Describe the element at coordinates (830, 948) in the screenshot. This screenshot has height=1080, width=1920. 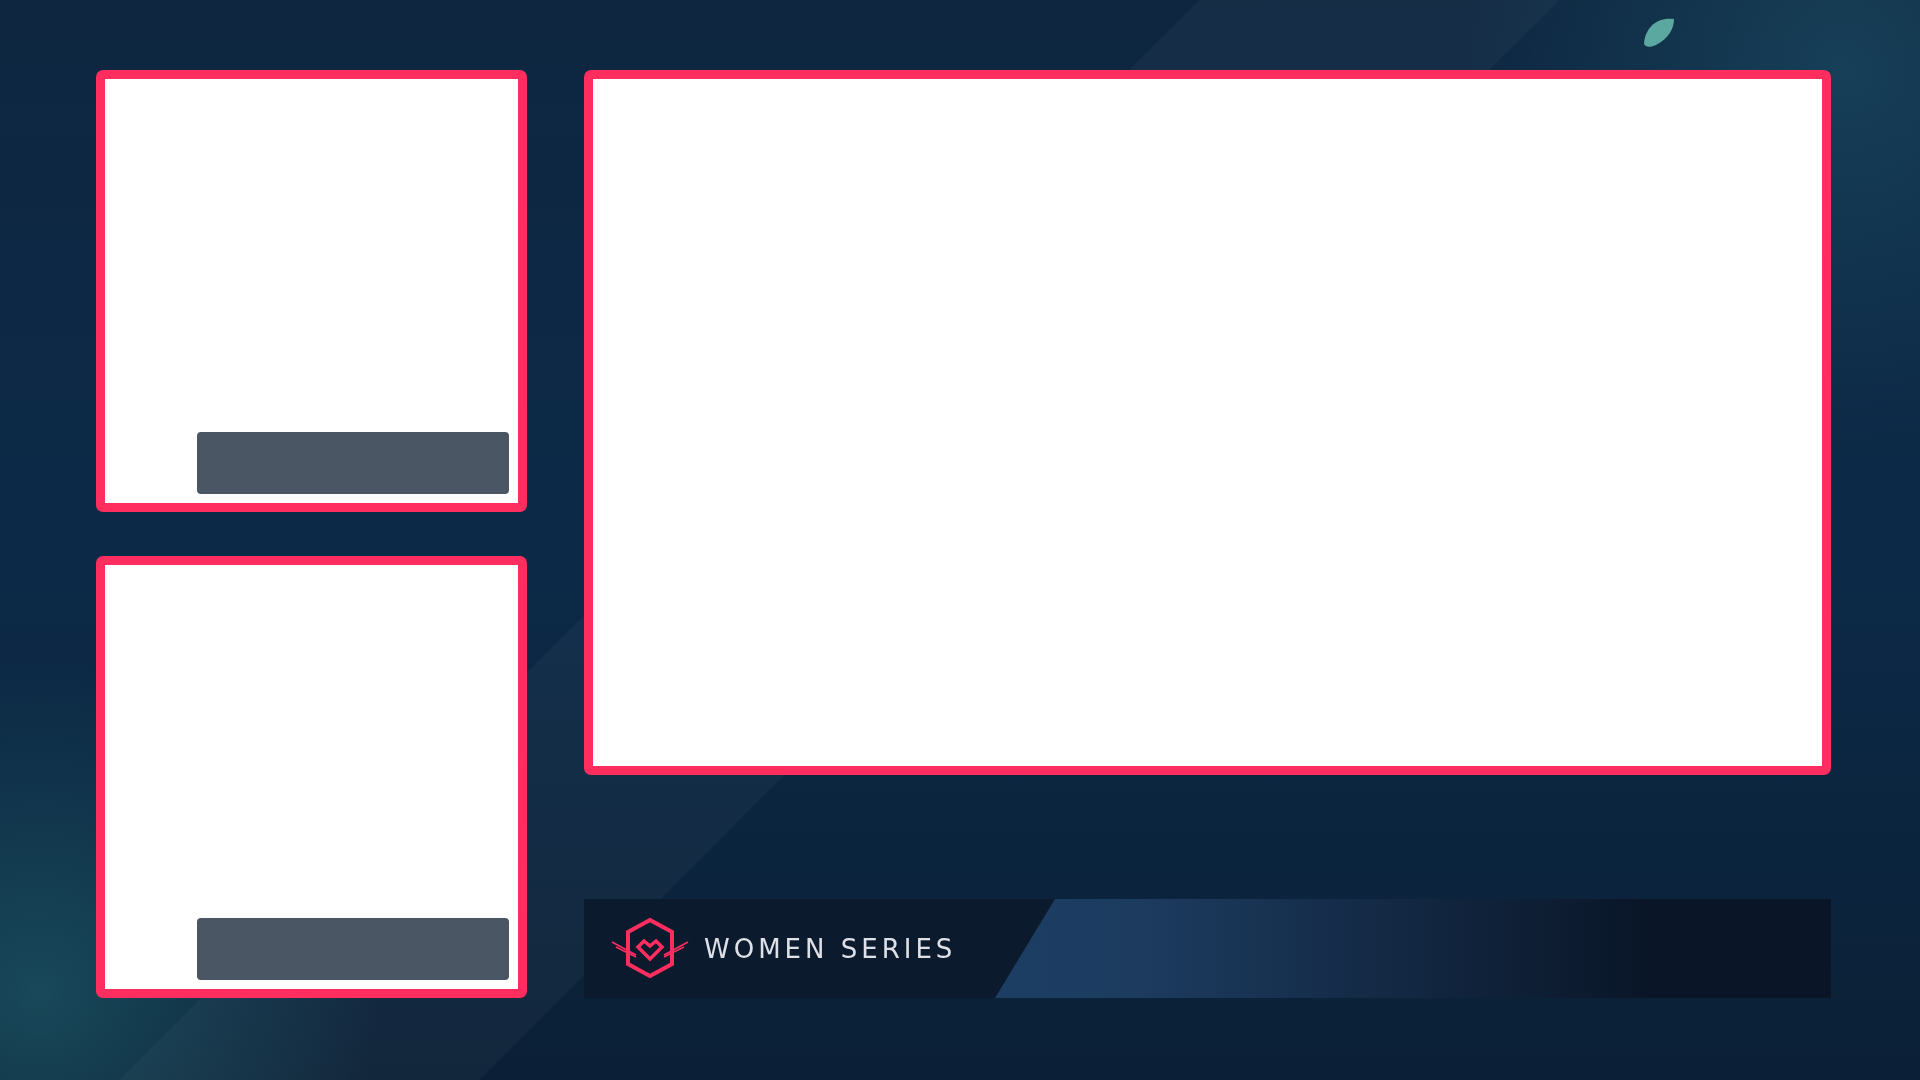
I see `series-title: WOMEN SERIES` at that location.